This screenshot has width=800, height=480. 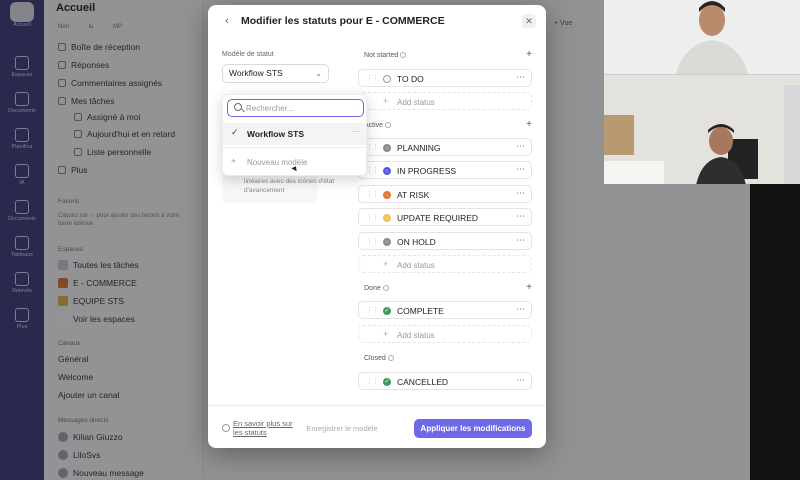 I want to click on model-select: Workflow STS ⌄, so click(x=275, y=73).